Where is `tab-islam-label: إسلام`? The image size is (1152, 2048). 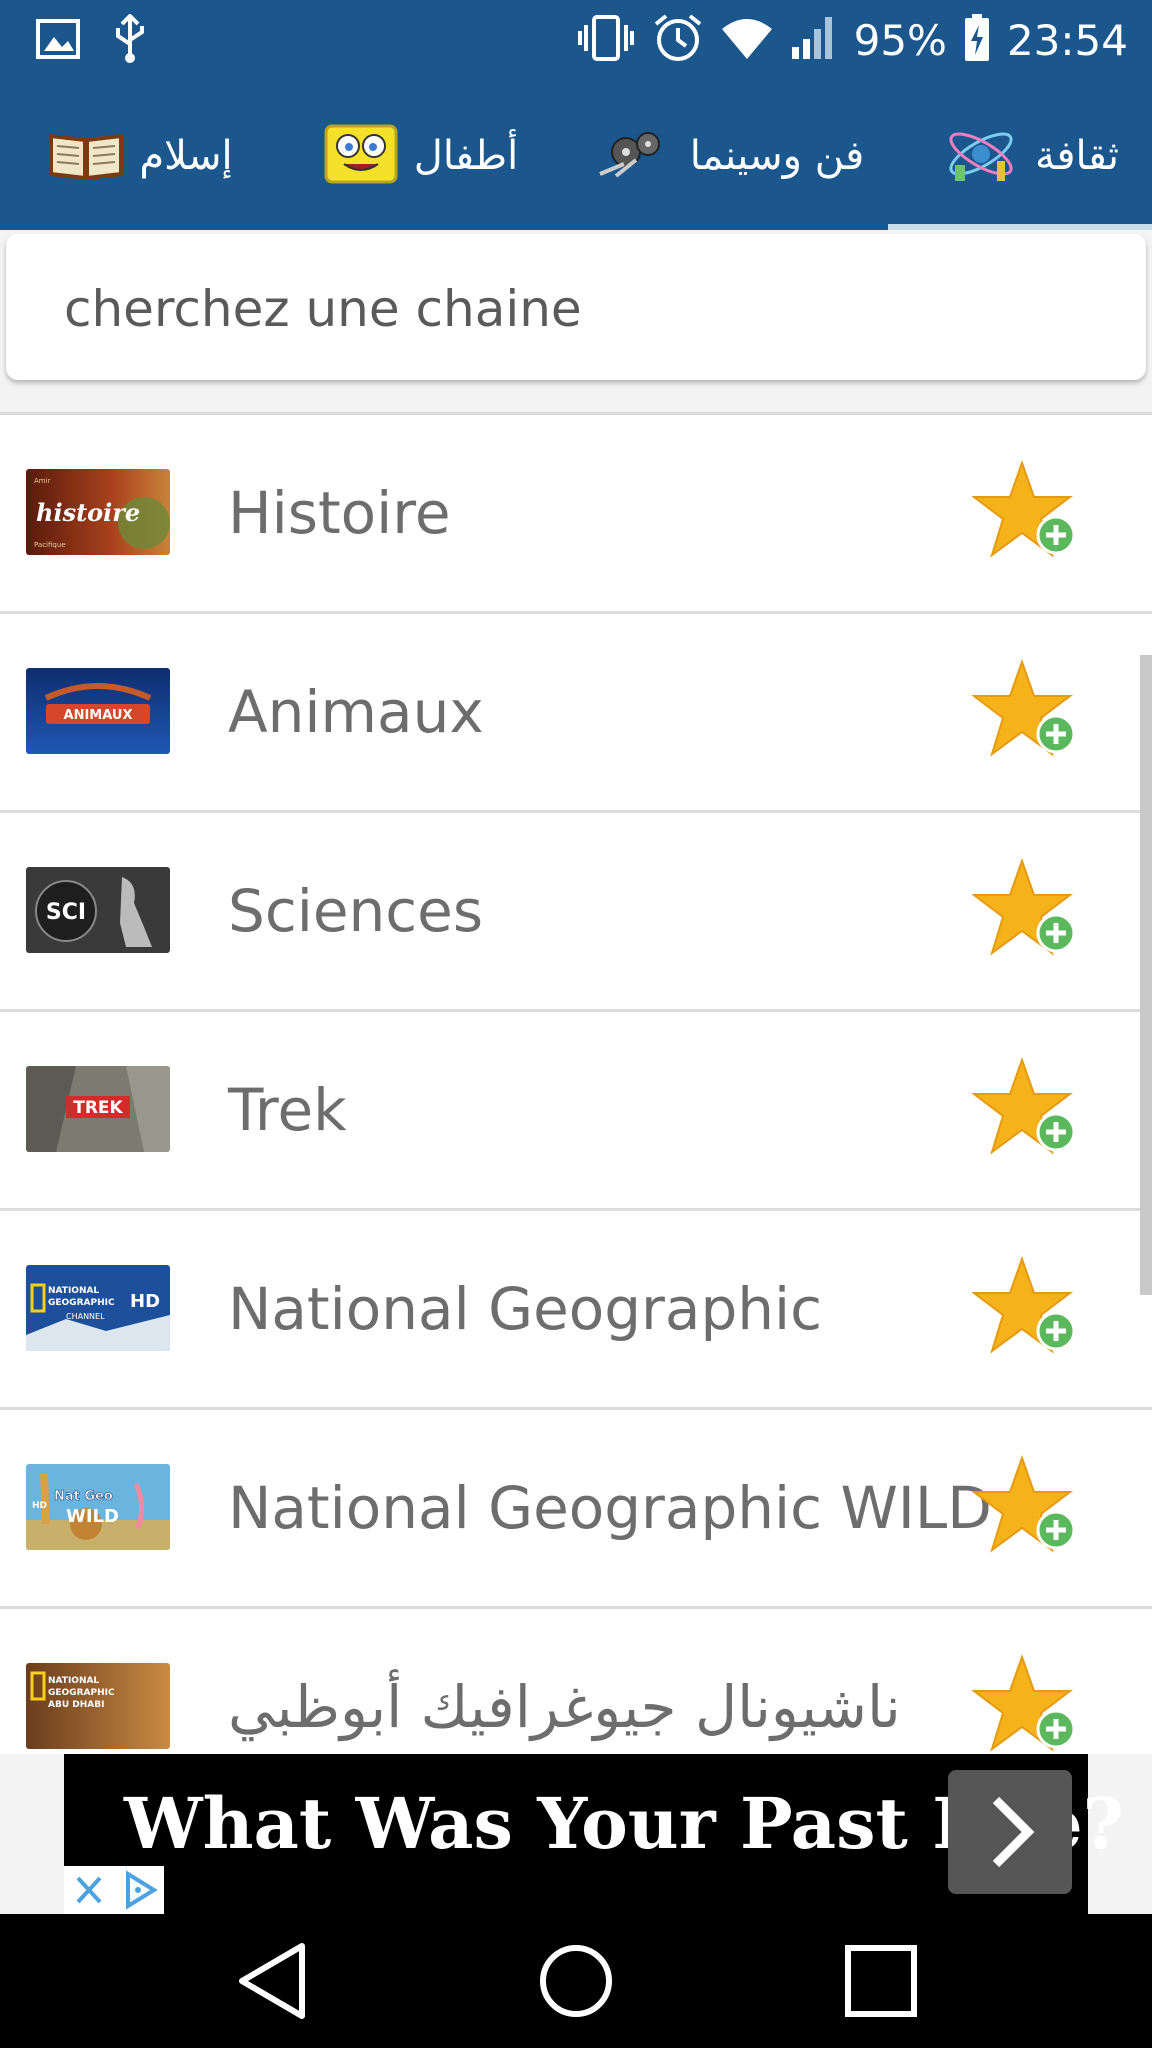
tab-islam-label: إسلام is located at coordinates (186, 156).